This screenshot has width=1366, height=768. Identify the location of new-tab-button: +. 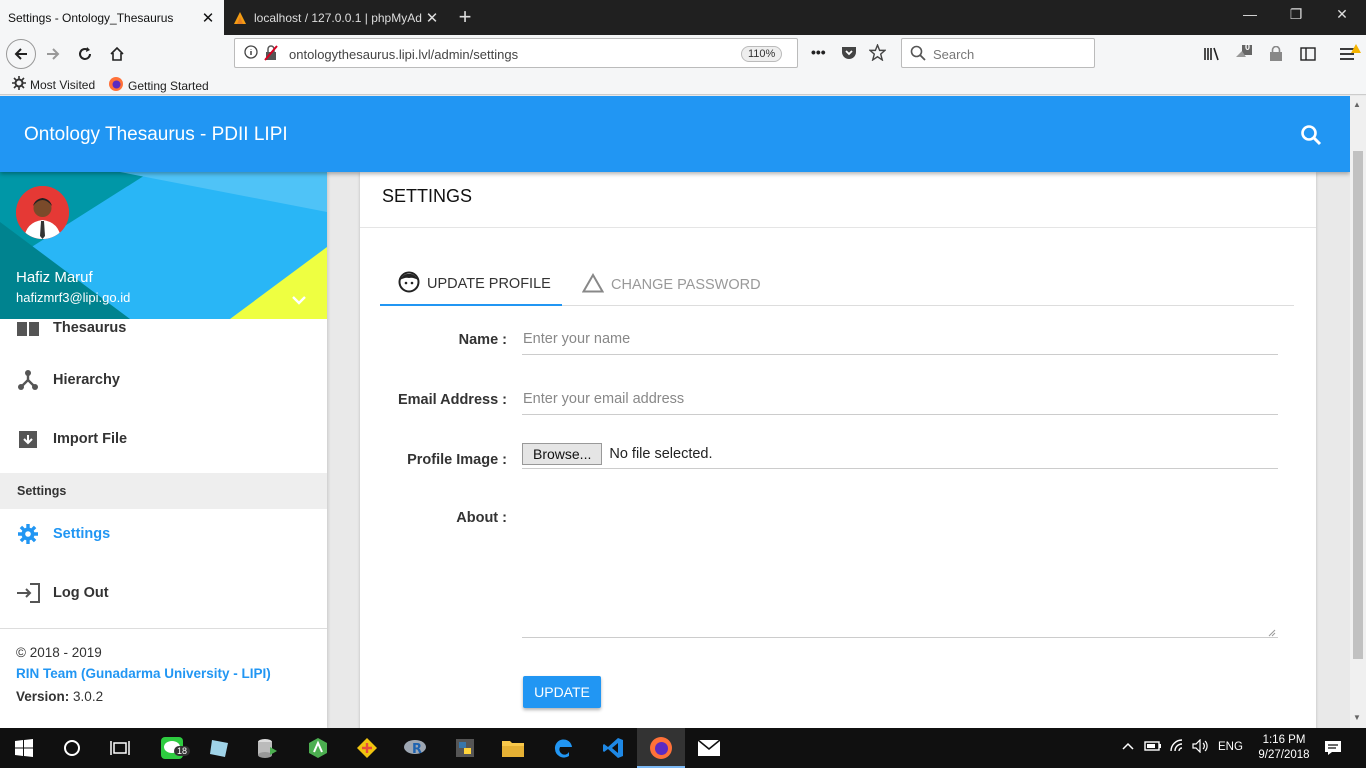
(465, 17).